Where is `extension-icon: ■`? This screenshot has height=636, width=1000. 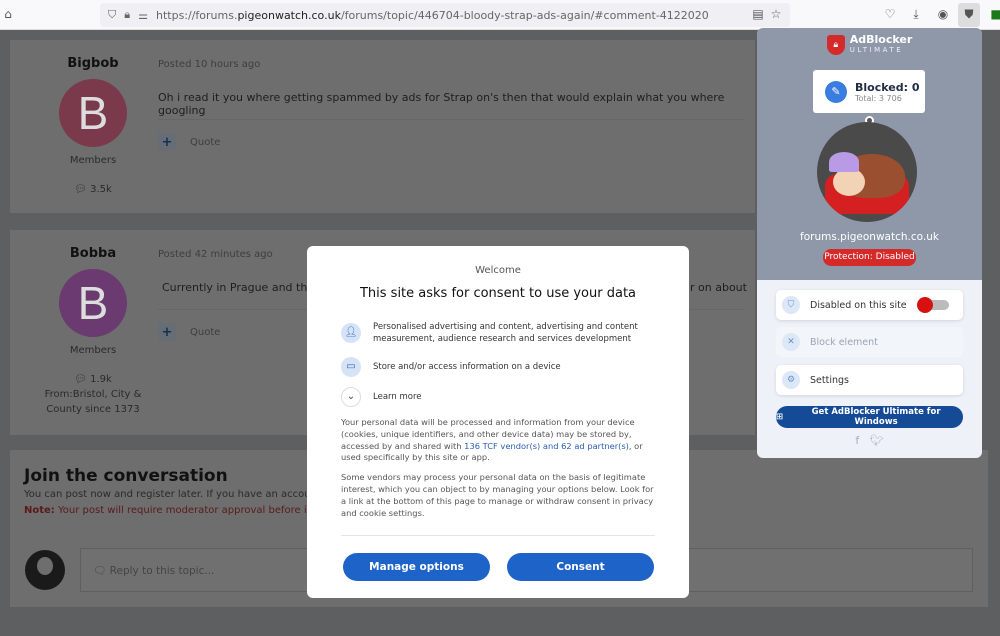 extension-icon: ■ is located at coordinates (994, 14).